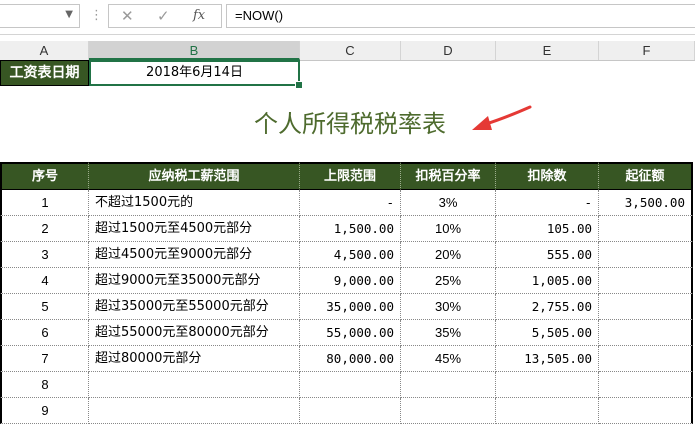 The image size is (695, 427). I want to click on cancel-icon: ✕, so click(127, 16).